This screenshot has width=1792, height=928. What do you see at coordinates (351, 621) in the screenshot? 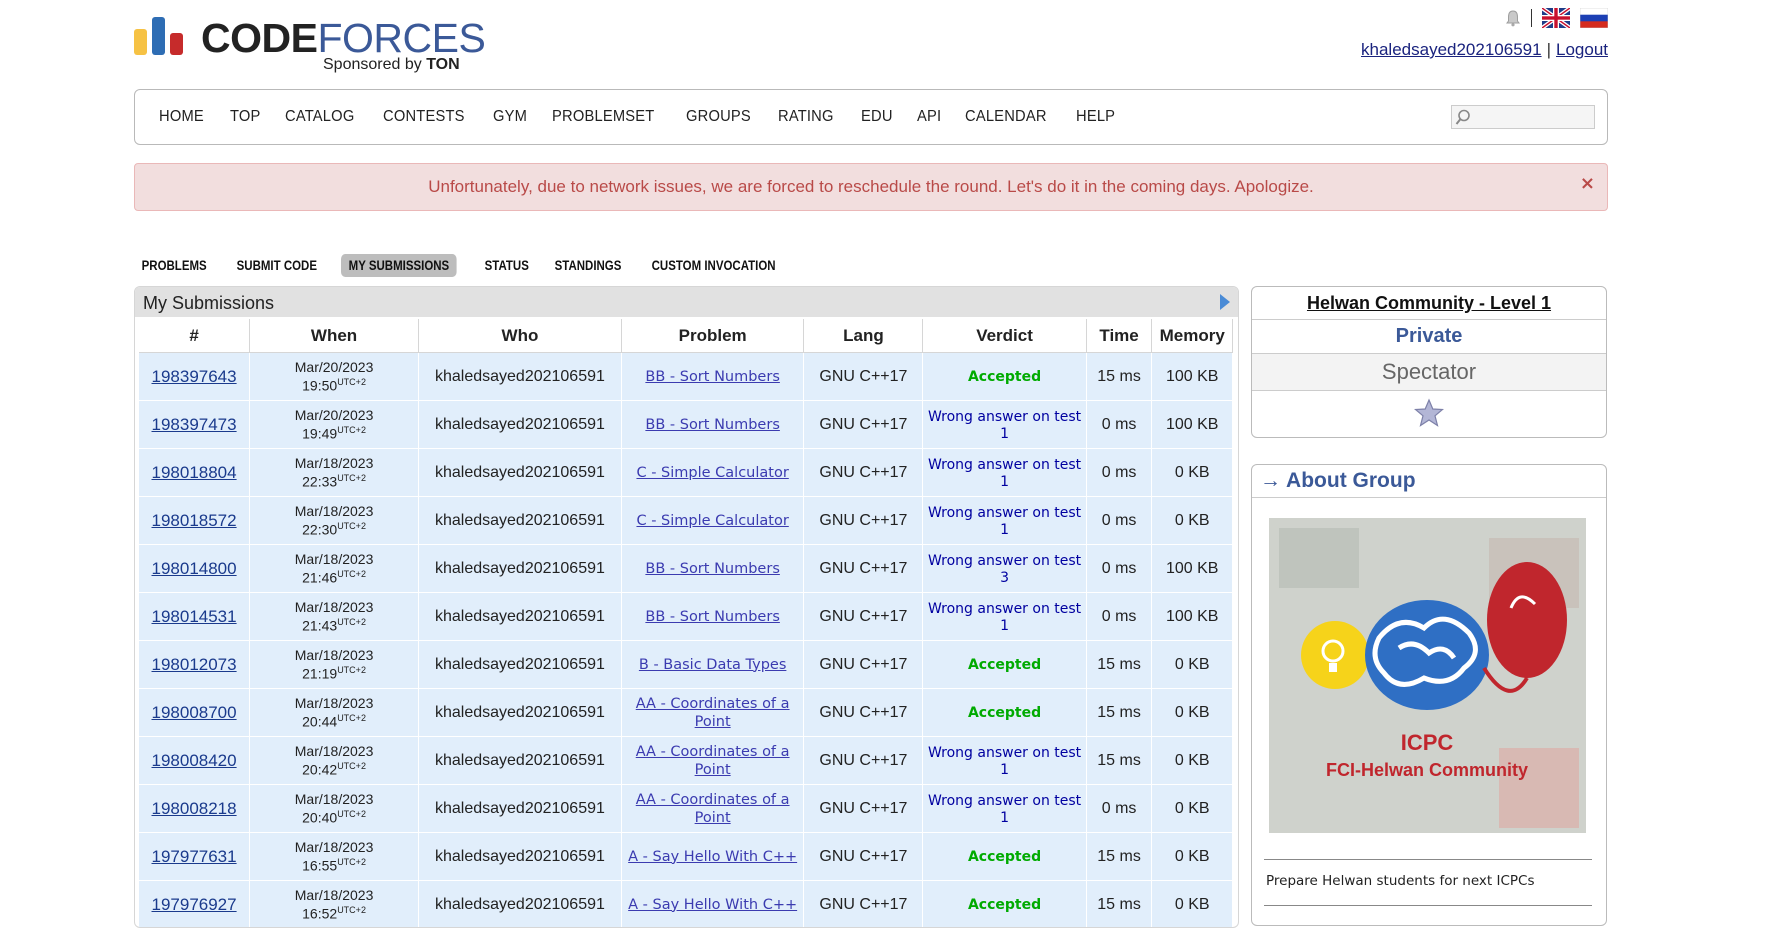
I see `timezone: UTC+2` at bounding box center [351, 621].